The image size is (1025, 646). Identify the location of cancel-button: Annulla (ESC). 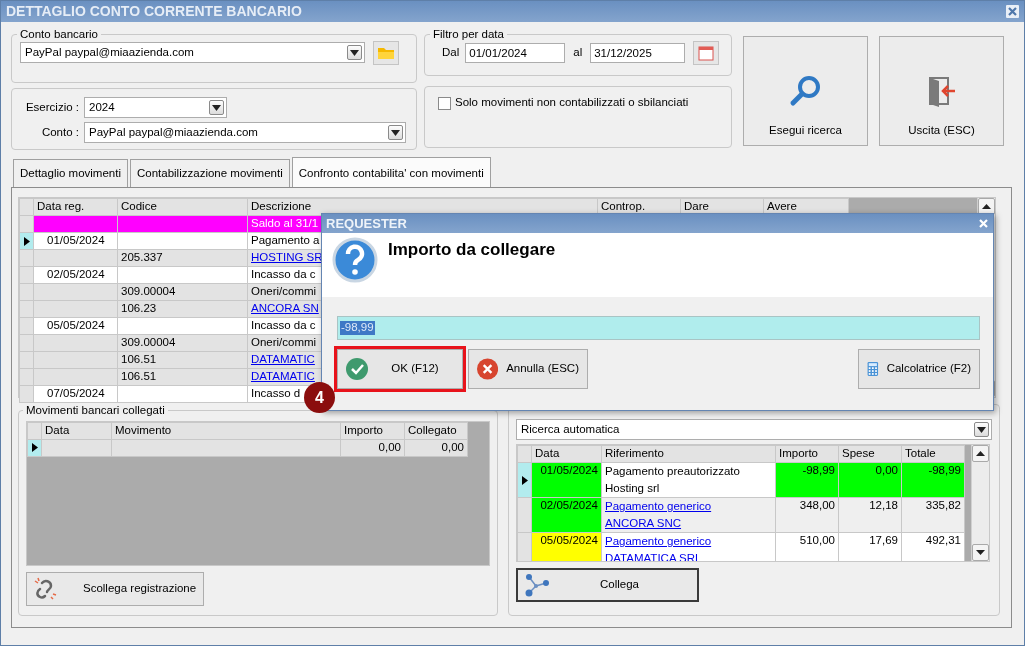
(528, 369).